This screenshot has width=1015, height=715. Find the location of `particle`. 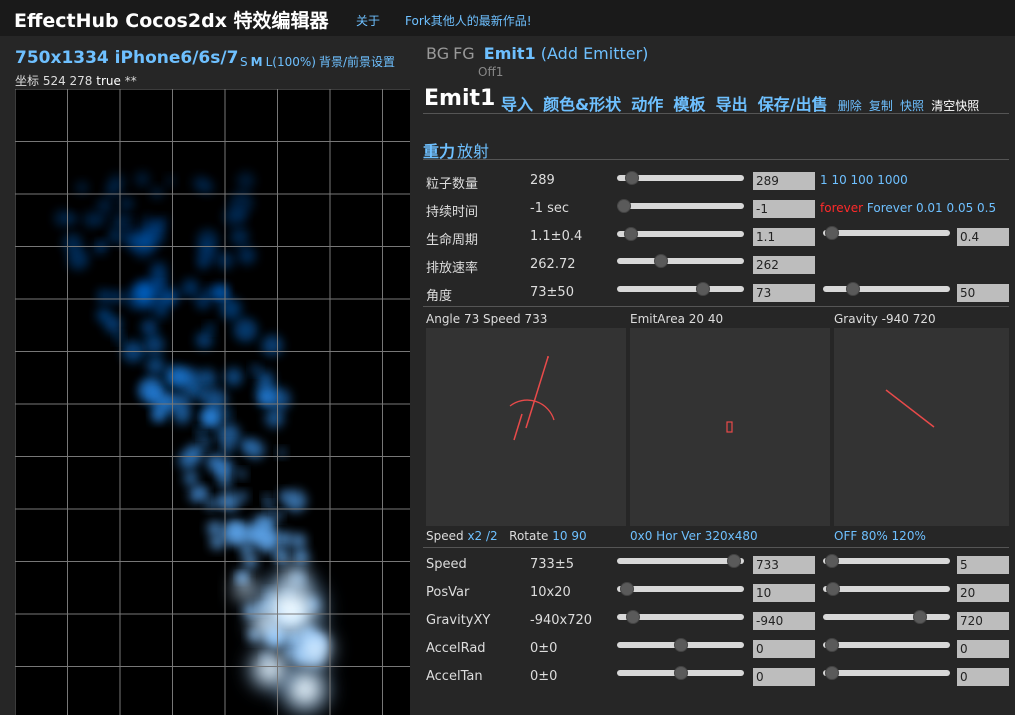

particle is located at coordinates (265, 400).